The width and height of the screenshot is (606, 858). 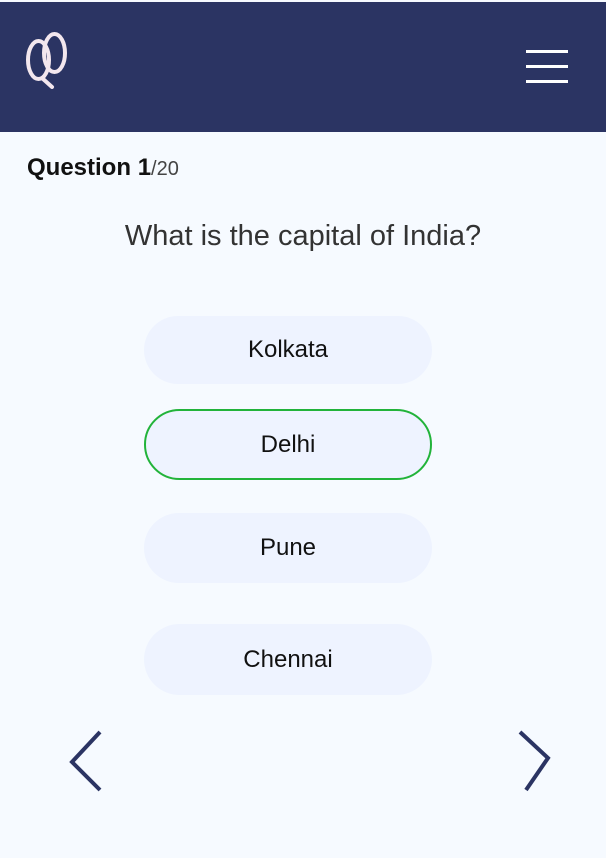 I want to click on option-label: Pune, so click(x=288, y=547).